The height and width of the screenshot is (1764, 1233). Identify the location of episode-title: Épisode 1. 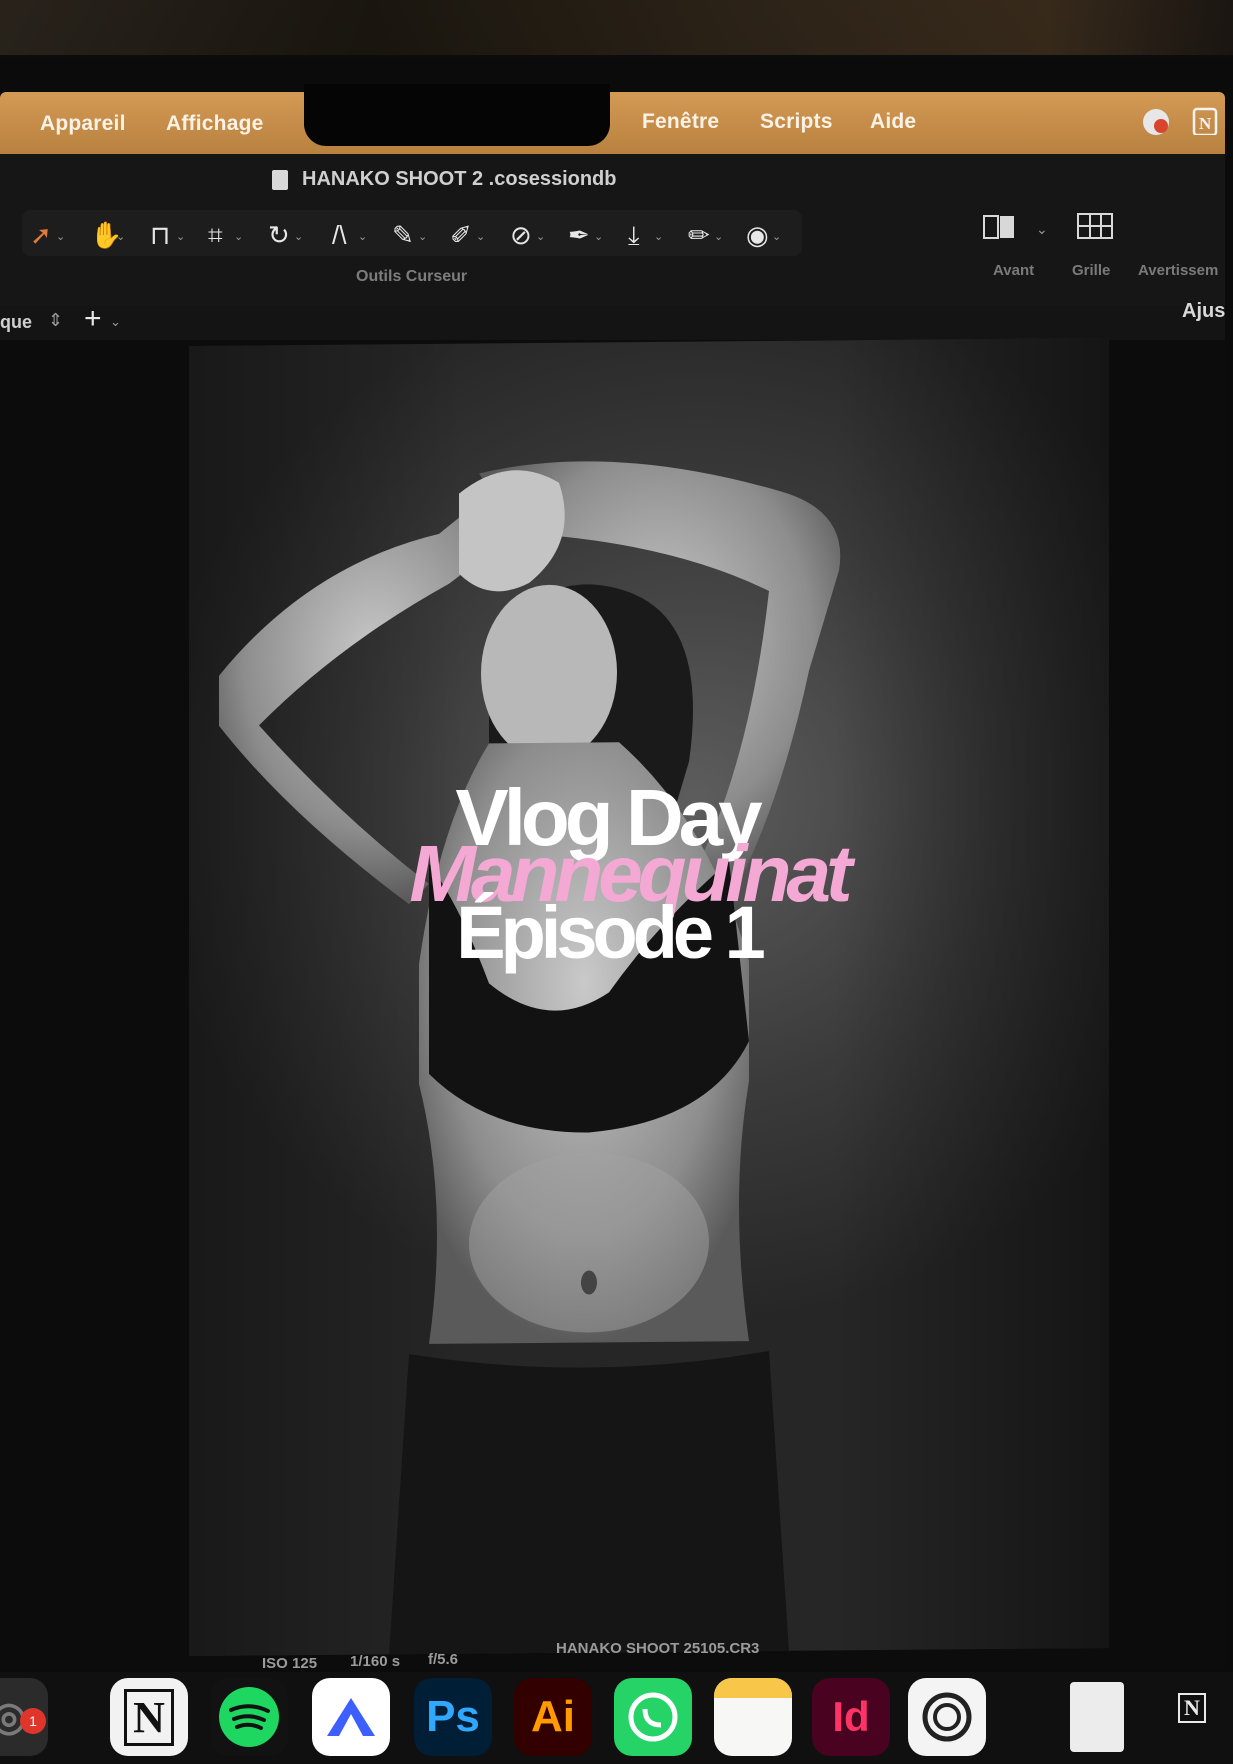
(611, 932).